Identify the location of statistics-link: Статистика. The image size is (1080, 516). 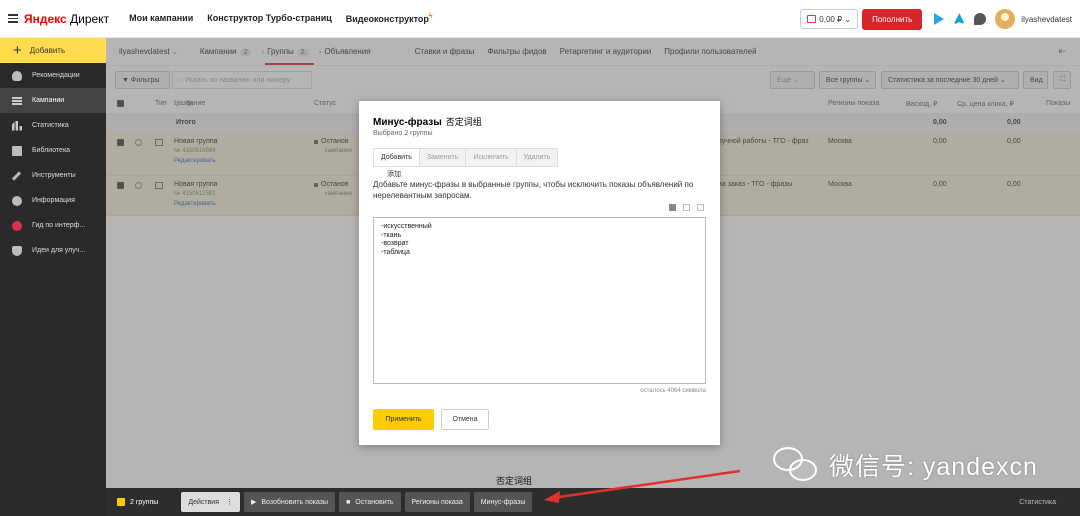
(1037, 502).